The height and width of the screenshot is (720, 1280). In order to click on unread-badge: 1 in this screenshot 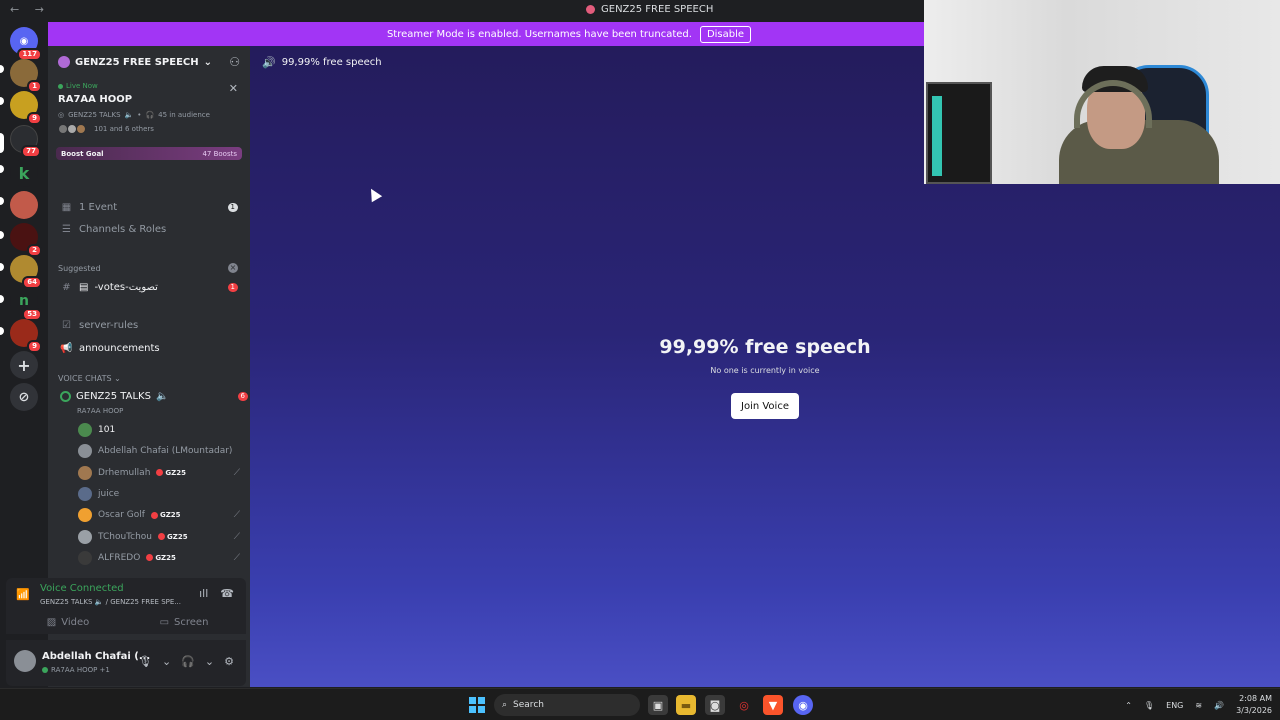, I will do `click(34, 86)`.